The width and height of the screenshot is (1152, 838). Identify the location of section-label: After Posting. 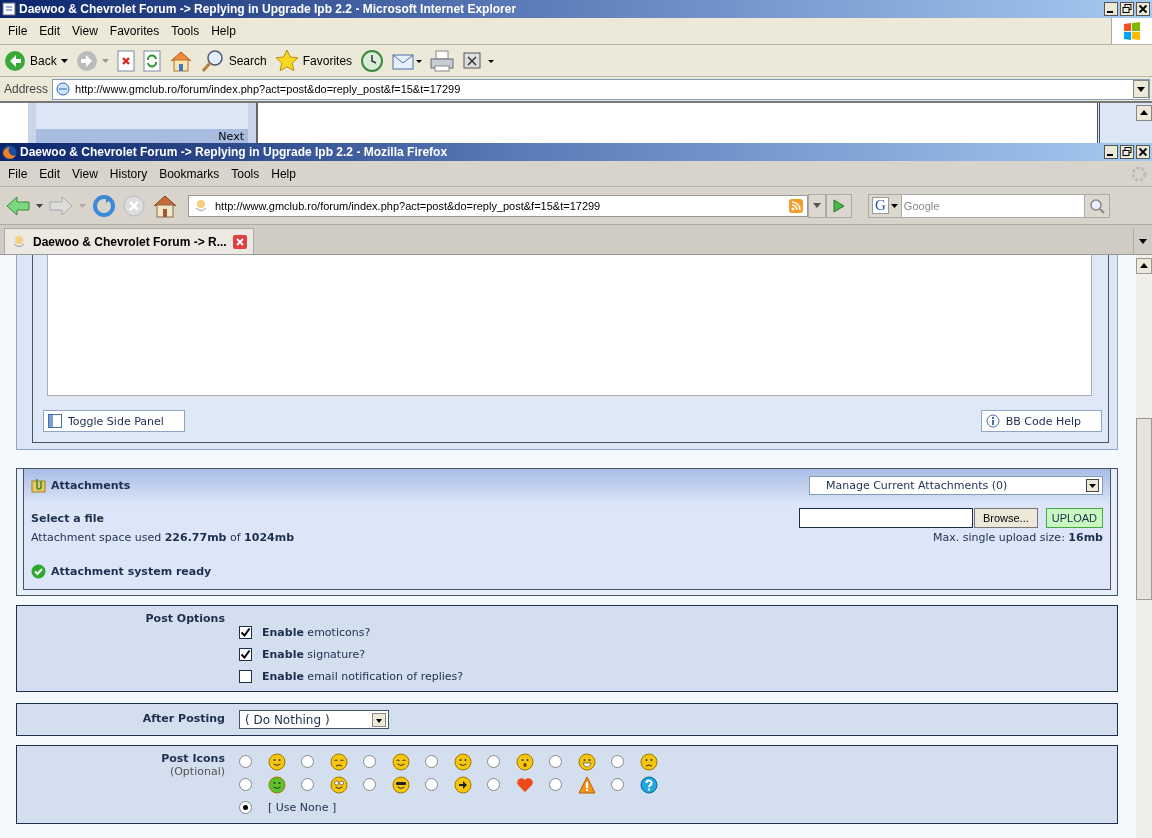
(183, 718).